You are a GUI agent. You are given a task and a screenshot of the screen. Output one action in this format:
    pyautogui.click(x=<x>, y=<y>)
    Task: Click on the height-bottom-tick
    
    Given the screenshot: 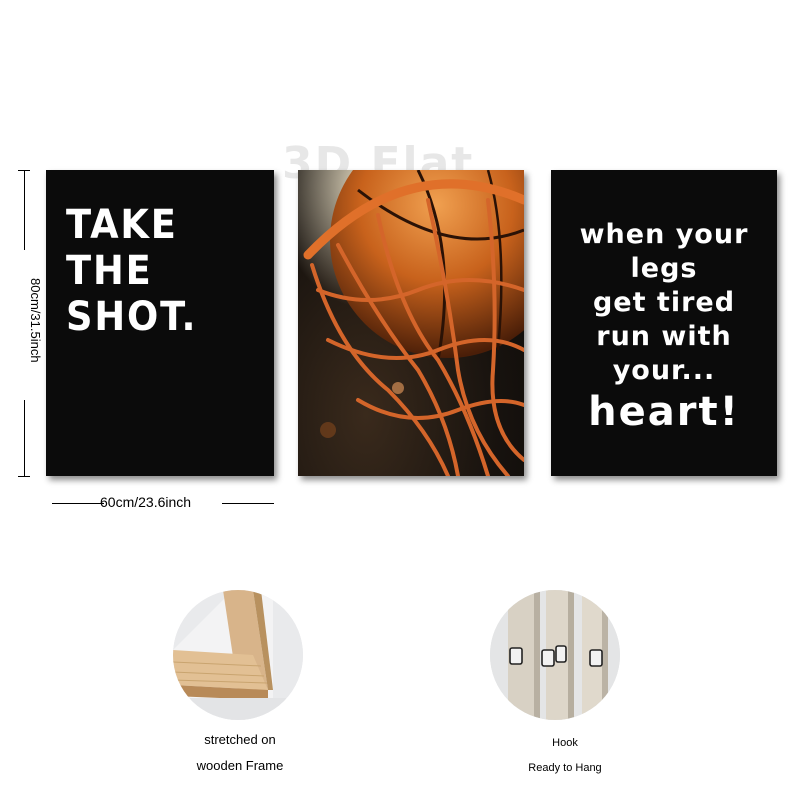 What is the action you would take?
    pyautogui.click(x=24, y=476)
    